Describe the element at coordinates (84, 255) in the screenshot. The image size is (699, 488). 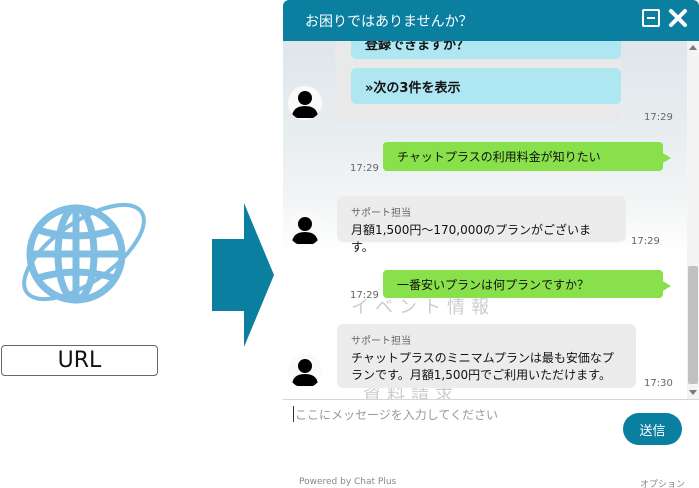
I see `globe-icon` at that location.